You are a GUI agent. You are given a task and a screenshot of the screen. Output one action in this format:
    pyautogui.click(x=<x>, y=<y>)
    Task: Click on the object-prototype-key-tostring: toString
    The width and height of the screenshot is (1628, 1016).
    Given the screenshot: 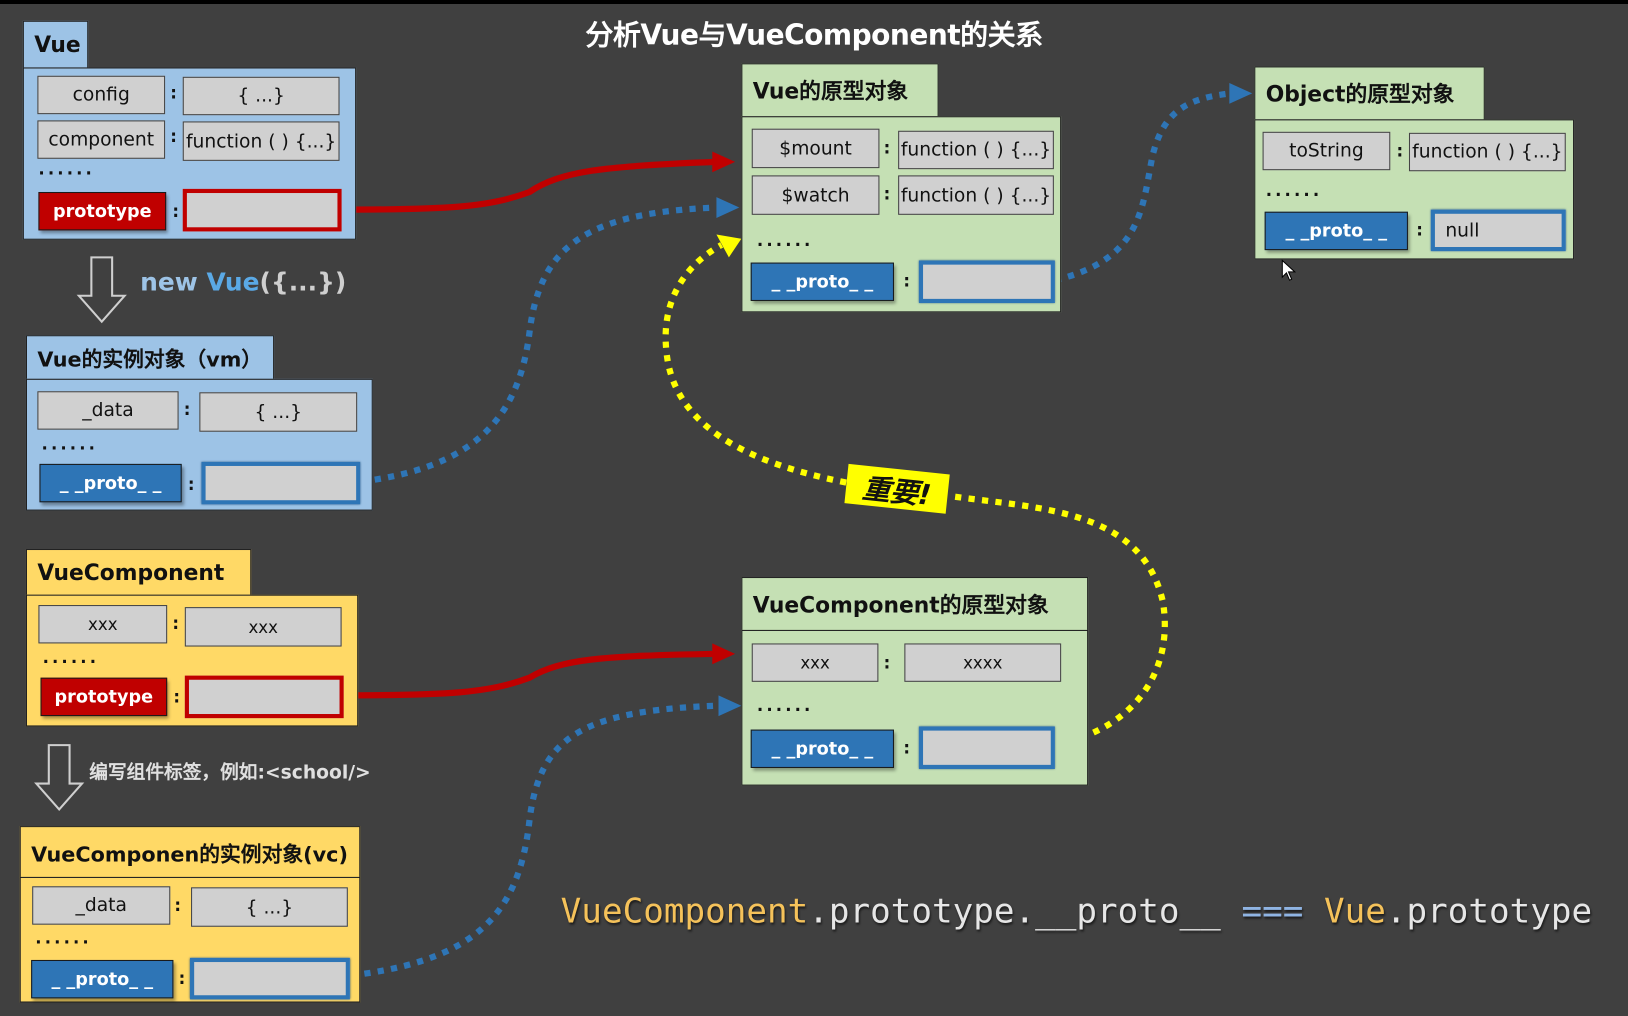 What is the action you would take?
    pyautogui.click(x=1326, y=151)
    